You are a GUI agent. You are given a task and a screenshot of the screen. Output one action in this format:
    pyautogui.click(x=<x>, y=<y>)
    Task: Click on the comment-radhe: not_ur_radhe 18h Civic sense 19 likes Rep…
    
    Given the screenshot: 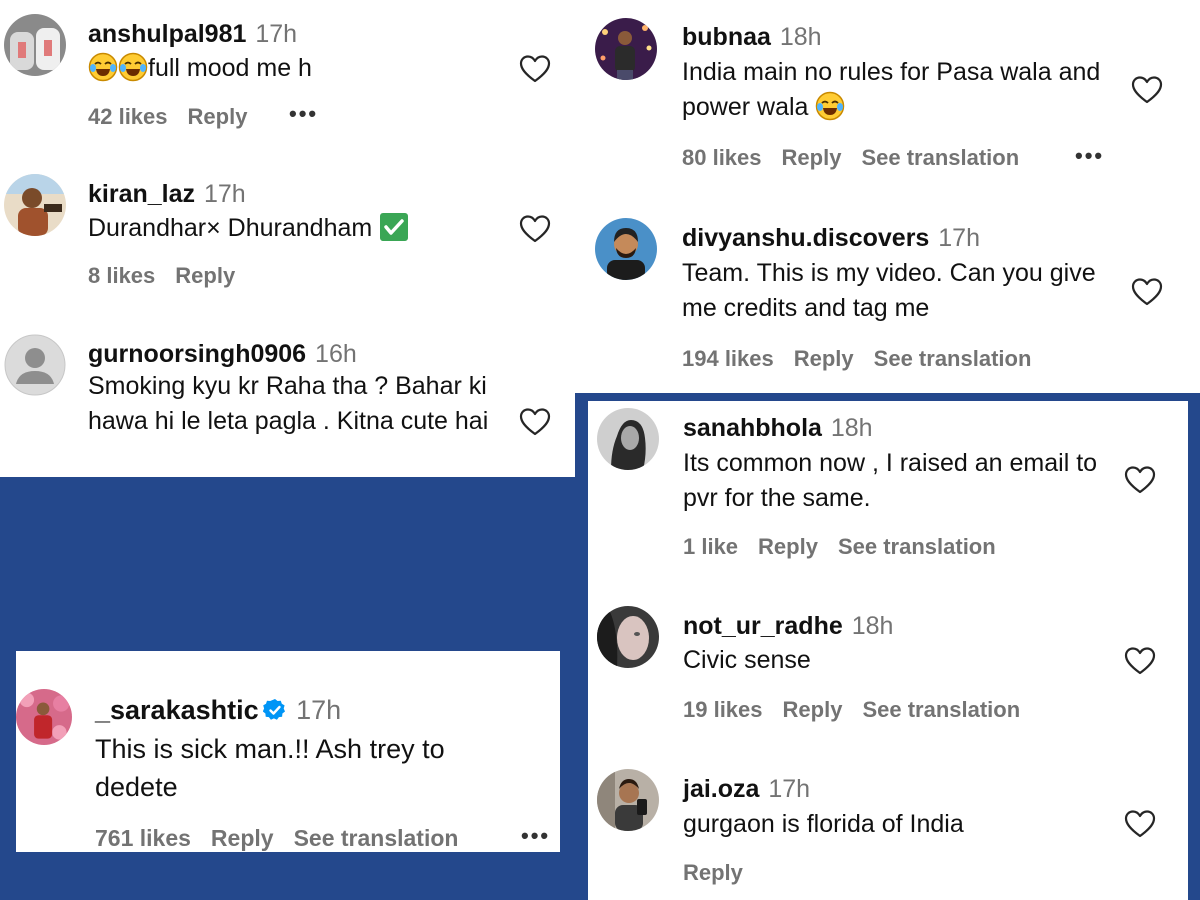 What is the action you would take?
    pyautogui.click(x=888, y=676)
    